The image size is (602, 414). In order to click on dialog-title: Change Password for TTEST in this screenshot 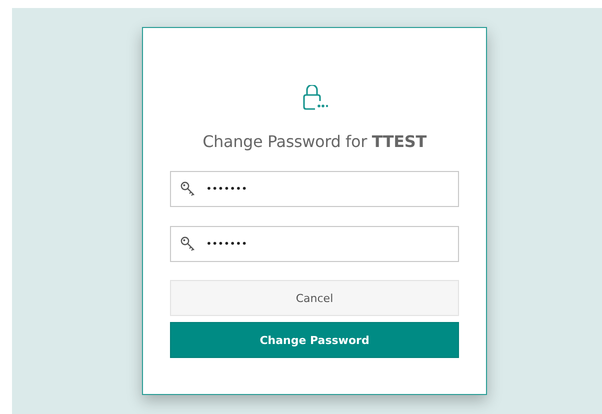, I will do `click(314, 141)`.